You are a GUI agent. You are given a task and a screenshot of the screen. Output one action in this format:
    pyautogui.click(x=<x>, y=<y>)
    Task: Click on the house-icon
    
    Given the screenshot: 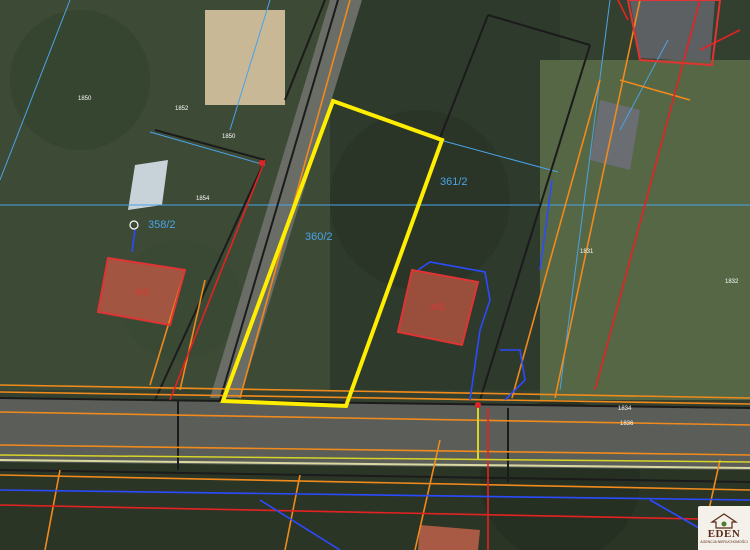 What is the action you would take?
    pyautogui.click(x=724, y=520)
    